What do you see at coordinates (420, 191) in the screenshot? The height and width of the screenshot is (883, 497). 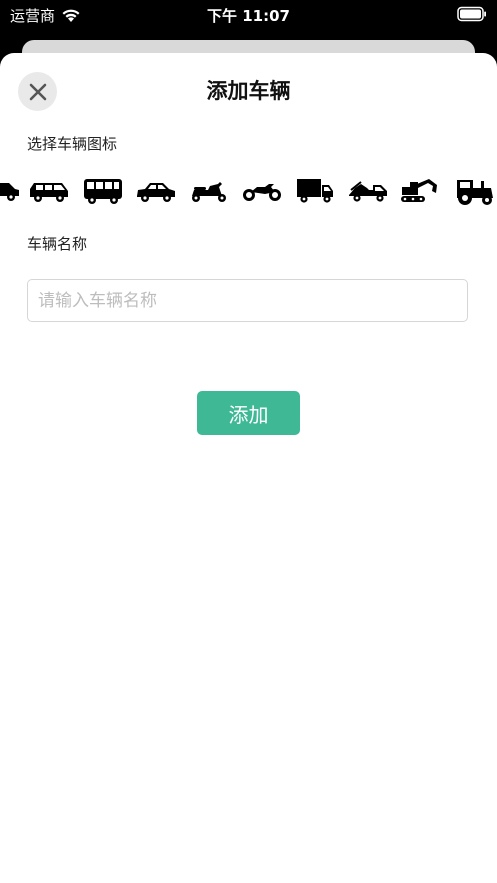 I see `excavator-icon` at bounding box center [420, 191].